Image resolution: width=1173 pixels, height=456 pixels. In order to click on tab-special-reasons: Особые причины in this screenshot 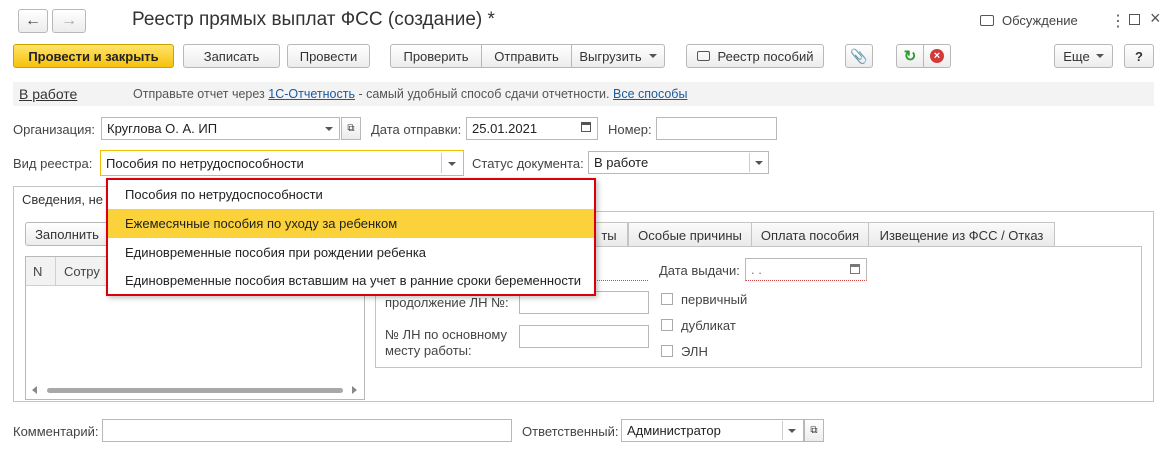, I will do `click(690, 234)`.